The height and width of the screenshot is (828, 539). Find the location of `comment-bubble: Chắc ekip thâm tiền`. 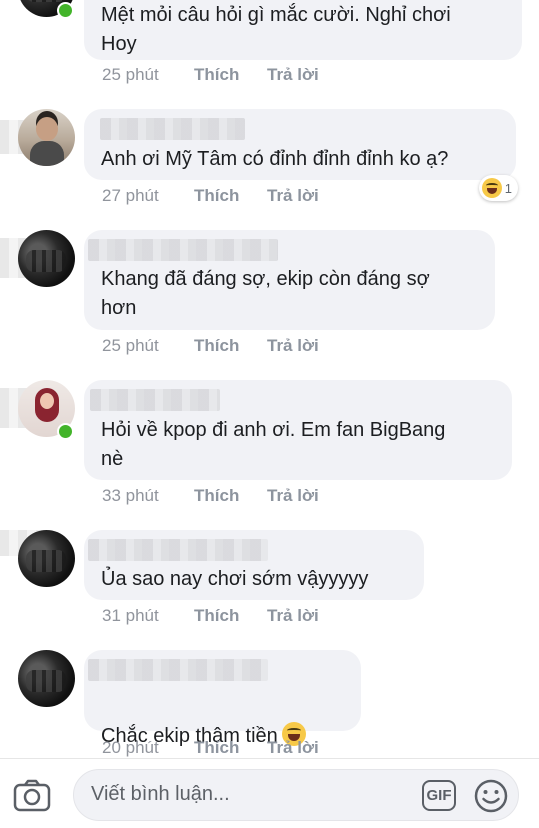

comment-bubble: Chắc ekip thâm tiền is located at coordinates (222, 698).